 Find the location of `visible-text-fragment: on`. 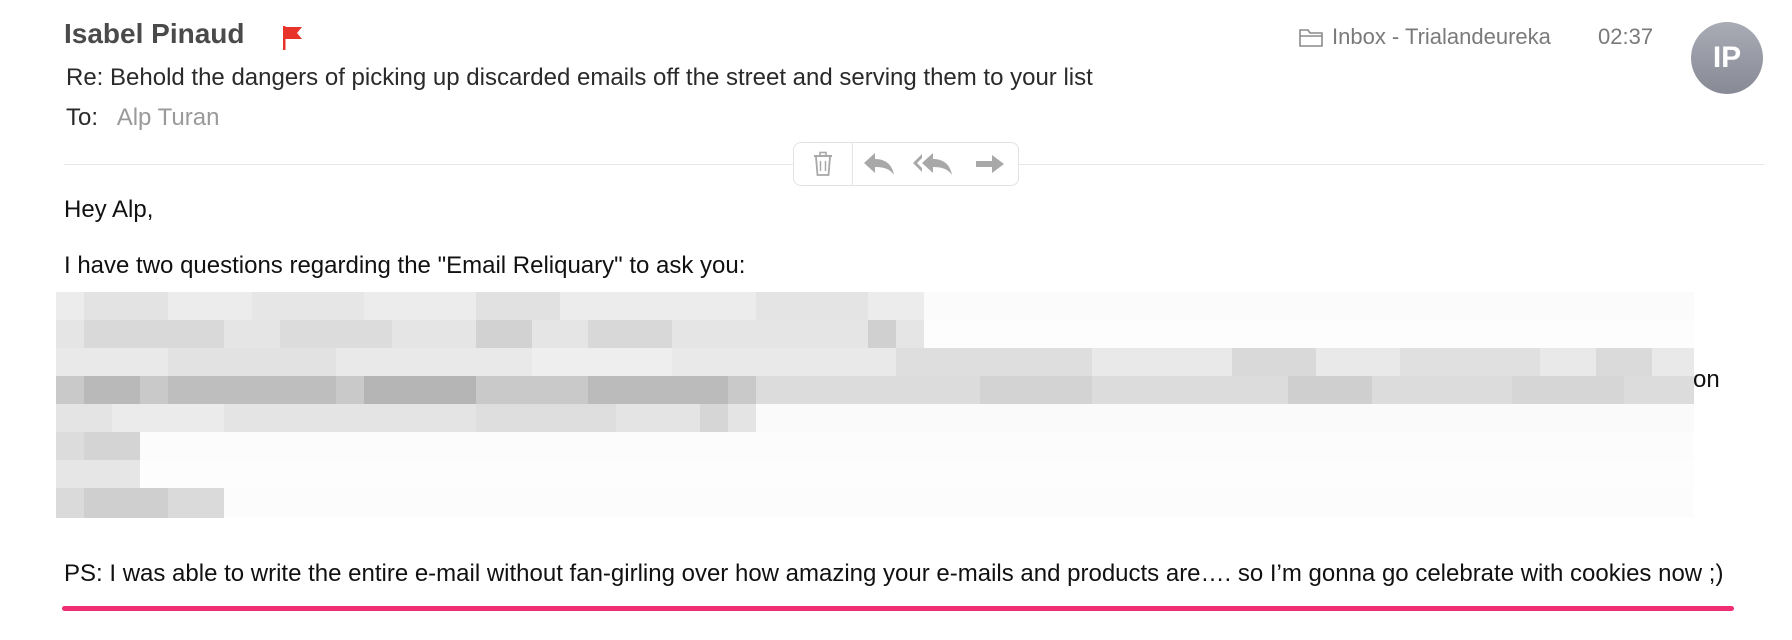

visible-text-fragment: on is located at coordinates (1706, 379).